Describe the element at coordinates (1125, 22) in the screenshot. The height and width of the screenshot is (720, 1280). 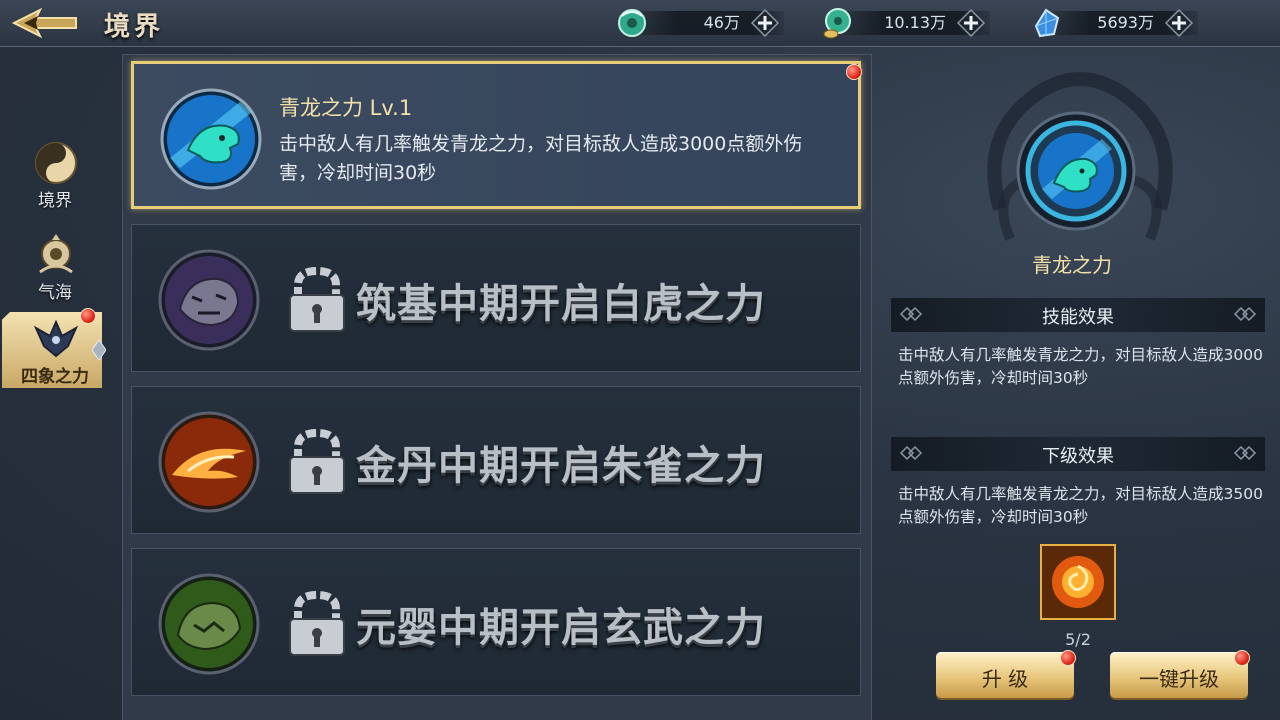
I see `resource-value: 5693万` at that location.